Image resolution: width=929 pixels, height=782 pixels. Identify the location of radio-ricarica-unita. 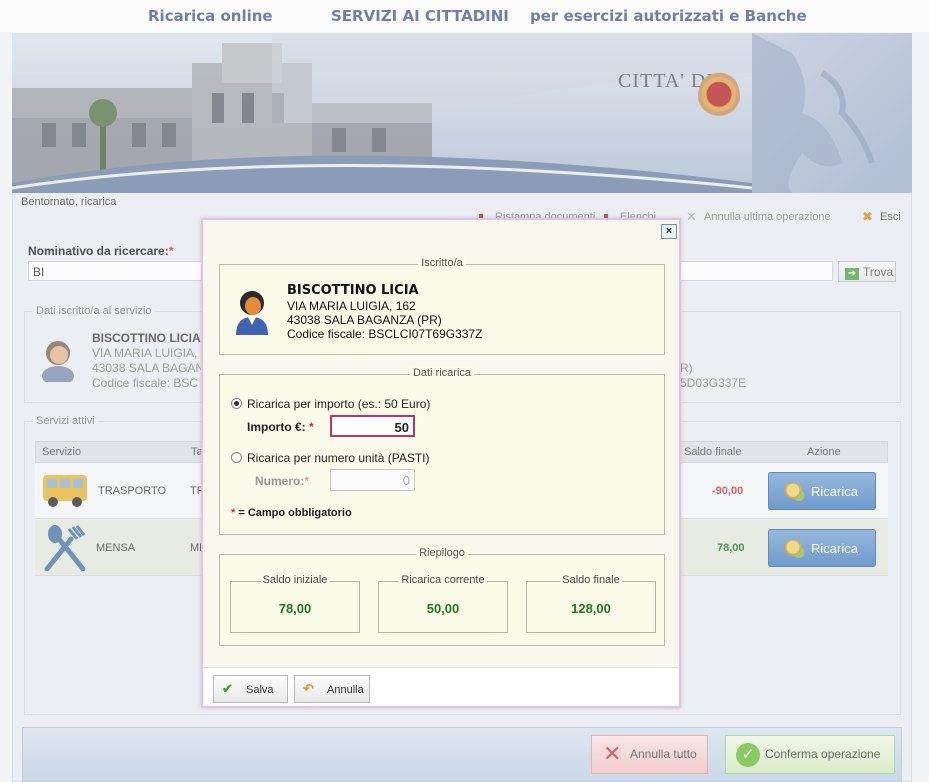
(236, 457).